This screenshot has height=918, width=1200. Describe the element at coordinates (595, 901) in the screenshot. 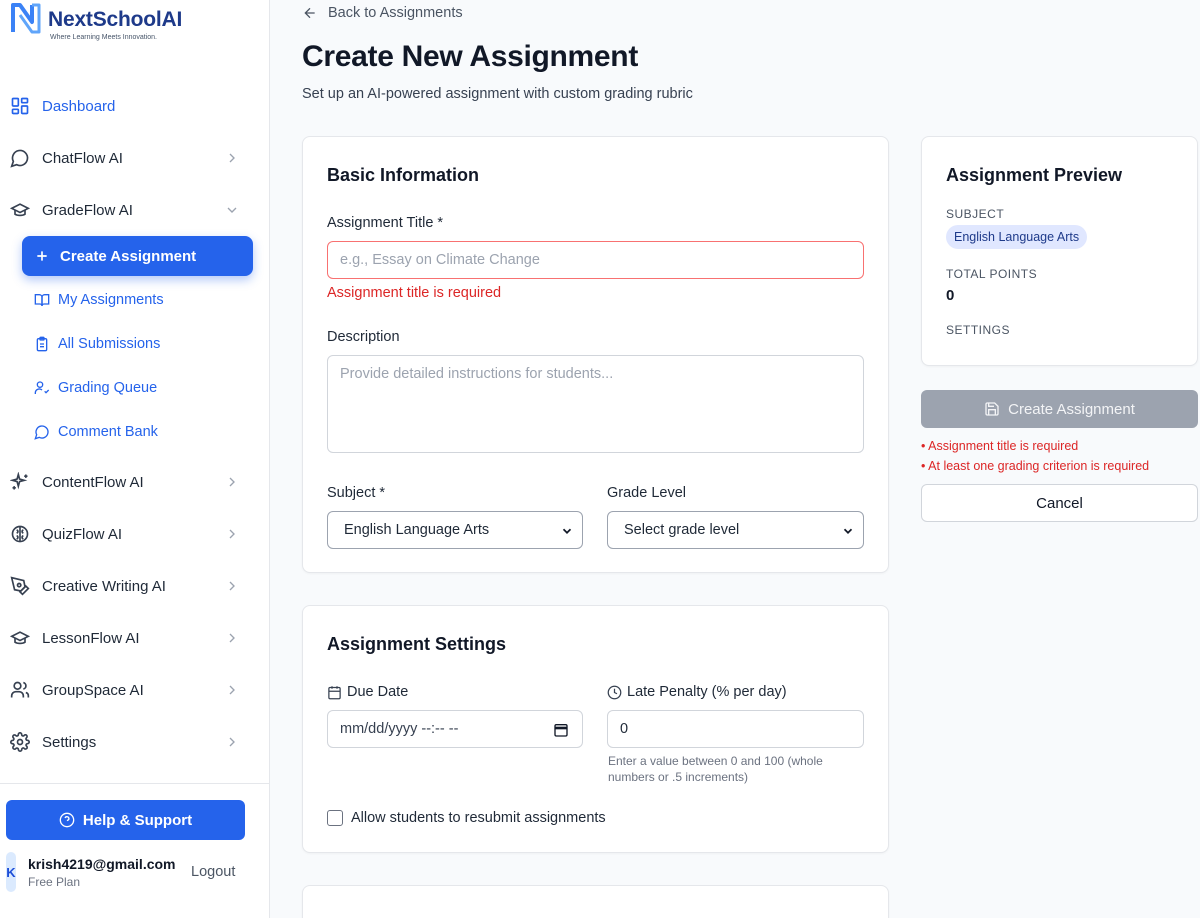

I see `grading-rubric-card` at that location.